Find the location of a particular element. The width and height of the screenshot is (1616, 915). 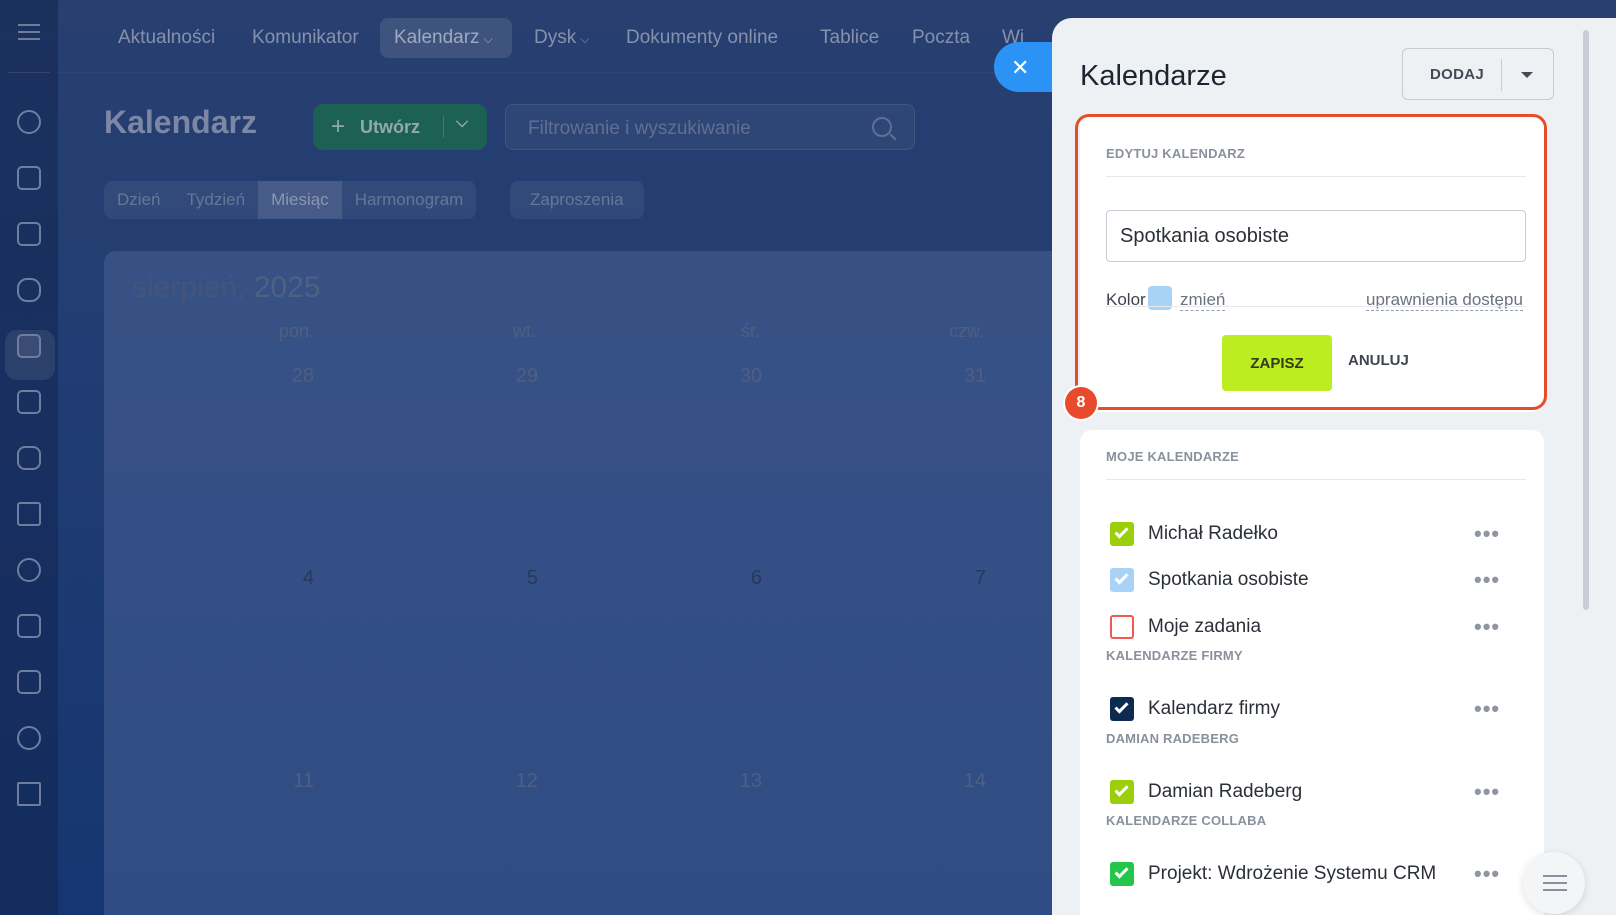

color-label: Kolor is located at coordinates (1126, 299).